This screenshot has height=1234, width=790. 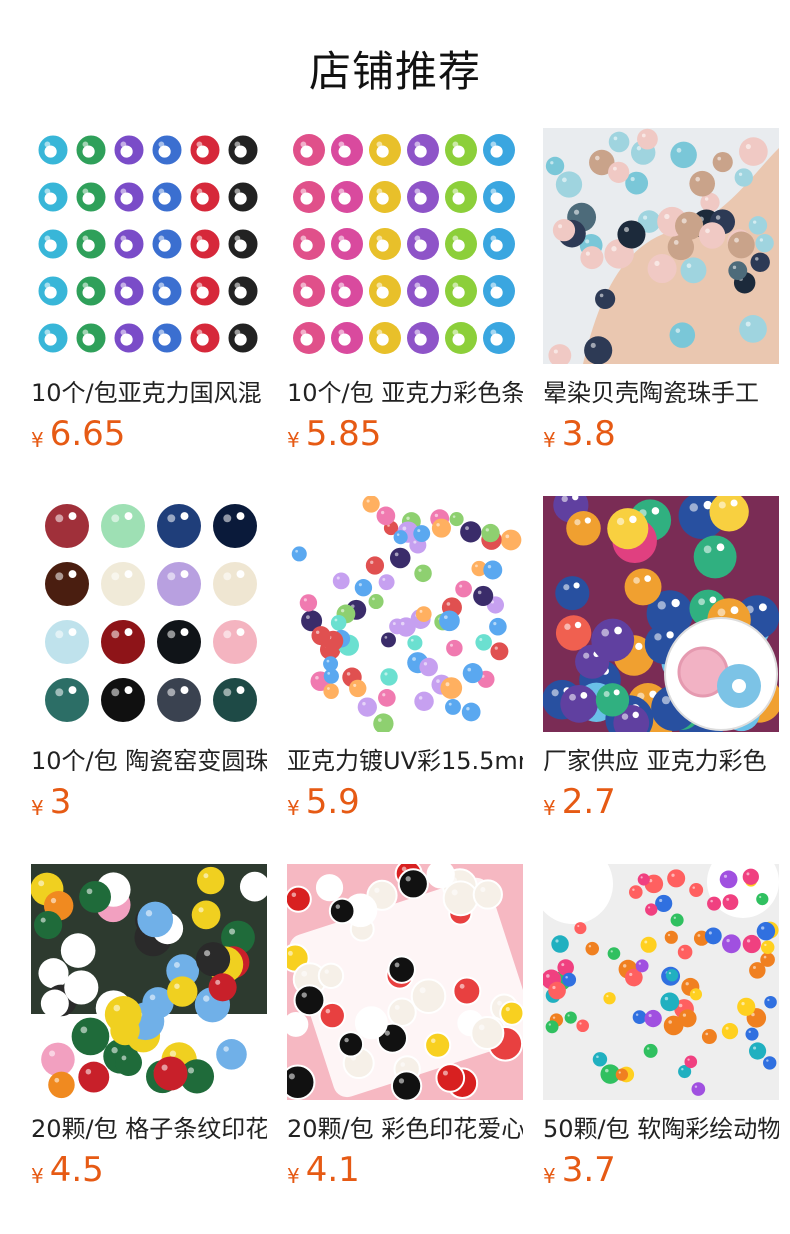 What do you see at coordinates (661, 393) in the screenshot?
I see `product-name: 晕染贝壳陶瓷珠手工` at bounding box center [661, 393].